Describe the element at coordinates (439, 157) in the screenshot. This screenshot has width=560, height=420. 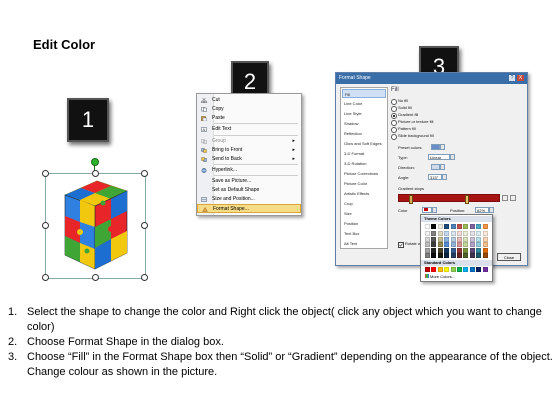
I see `type-select: Linear` at that location.